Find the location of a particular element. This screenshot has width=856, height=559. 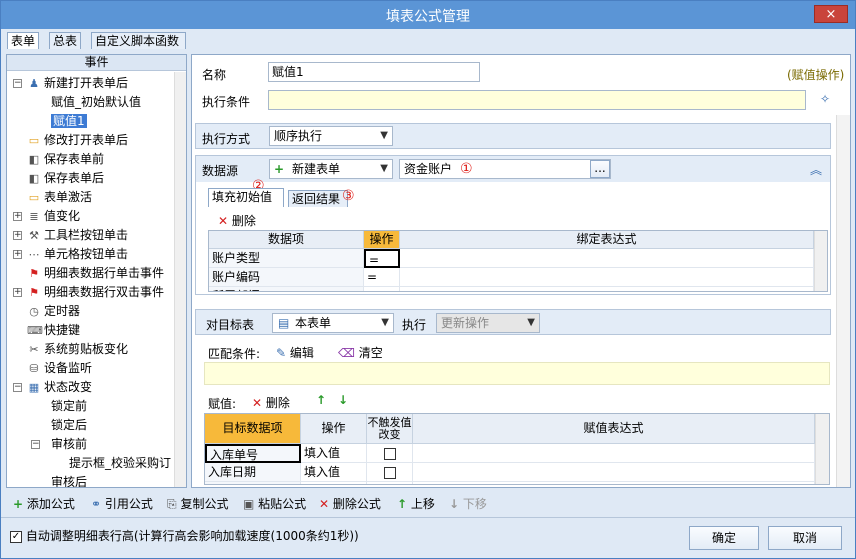

tree-item: ◷ 定时器 is located at coordinates (53, 311).